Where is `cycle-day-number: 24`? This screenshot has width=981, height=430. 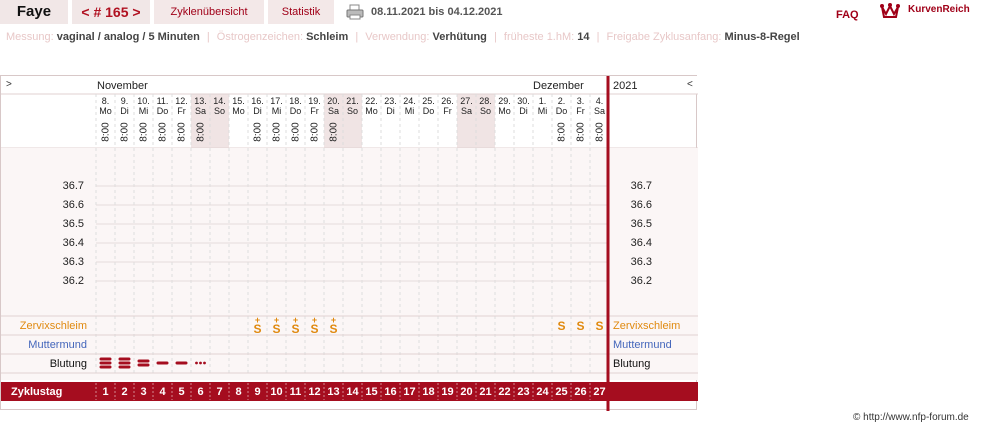 cycle-day-number: 24 is located at coordinates (542, 392).